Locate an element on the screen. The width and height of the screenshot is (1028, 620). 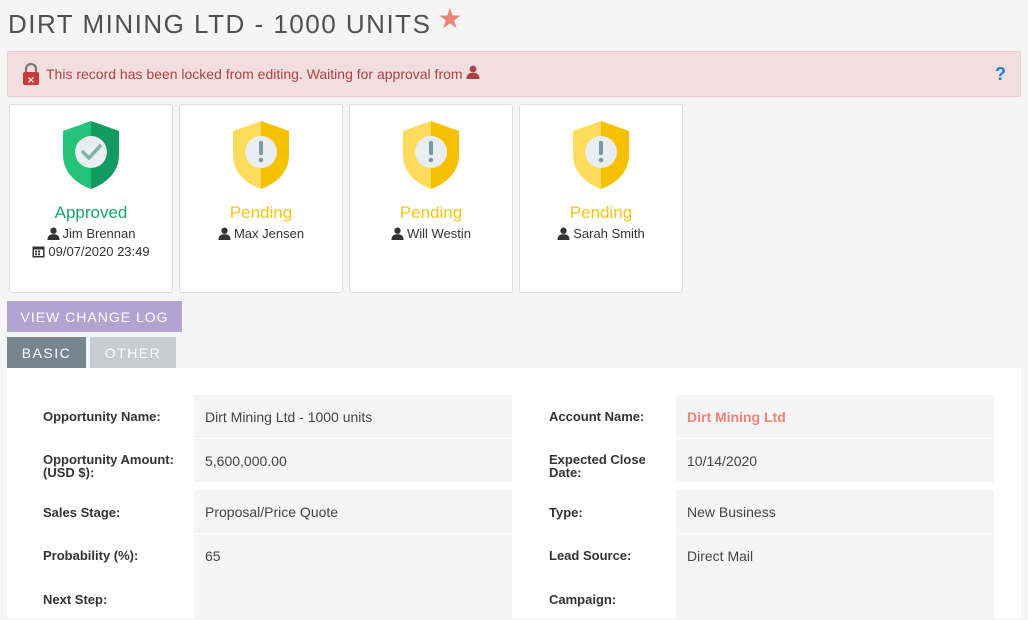
approver: Max Jensen is located at coordinates (261, 233).